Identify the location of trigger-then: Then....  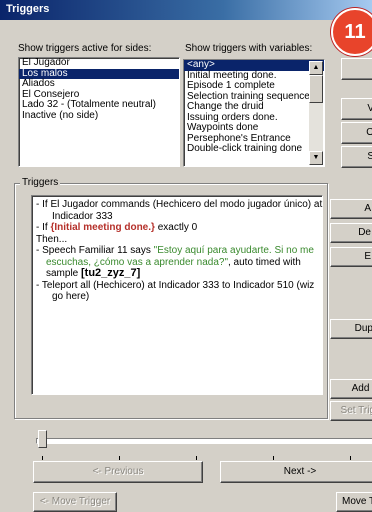
(52, 239).